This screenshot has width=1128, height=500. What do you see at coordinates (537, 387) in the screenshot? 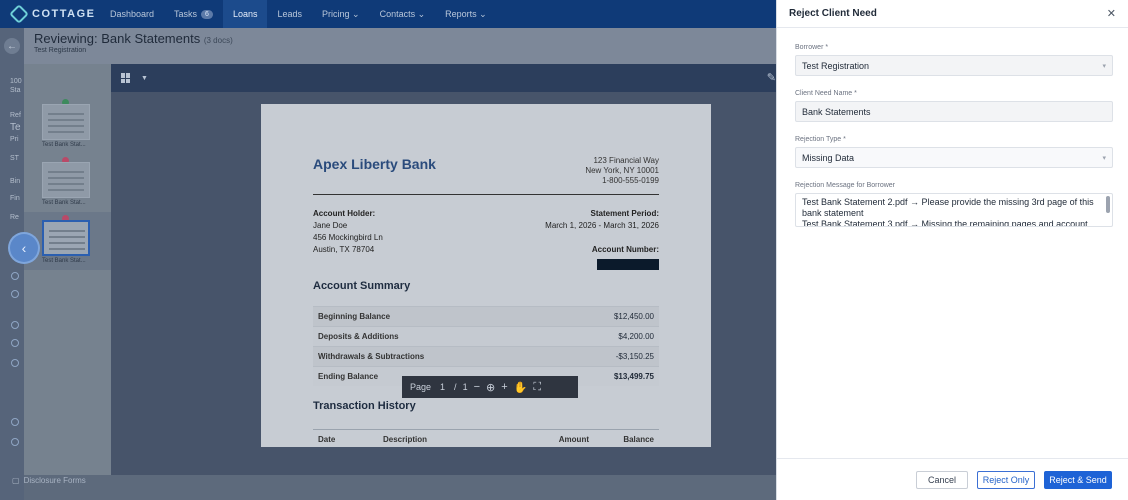
I see `fullscreen-icon: ⛶` at bounding box center [537, 387].